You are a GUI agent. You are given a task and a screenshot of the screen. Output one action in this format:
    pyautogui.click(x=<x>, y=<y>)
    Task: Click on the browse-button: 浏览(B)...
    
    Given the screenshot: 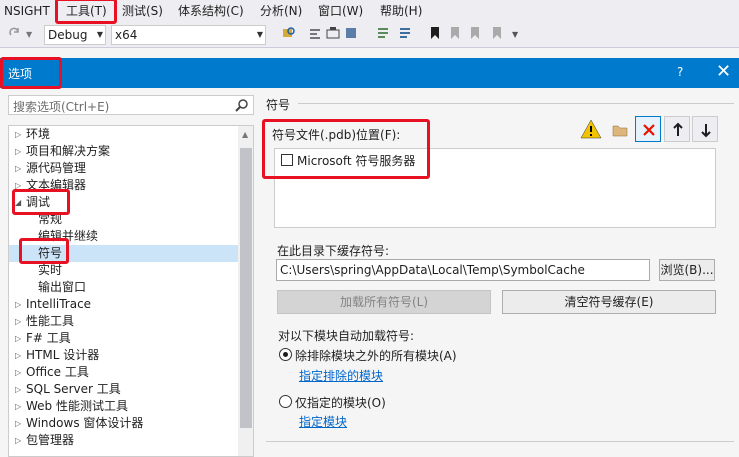 What is the action you would take?
    pyautogui.click(x=687, y=270)
    